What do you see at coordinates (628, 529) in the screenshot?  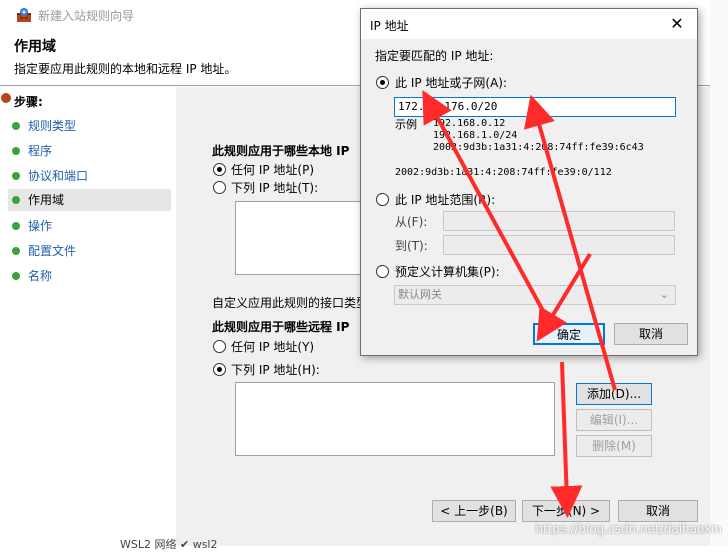 I see `watermark: https://blog.csdn.net/daihaoxin` at bounding box center [628, 529].